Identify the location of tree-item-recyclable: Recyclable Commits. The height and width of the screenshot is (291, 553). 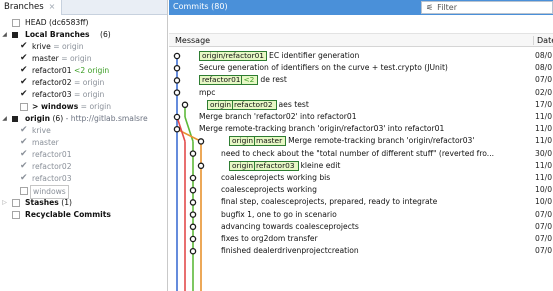
(83, 215).